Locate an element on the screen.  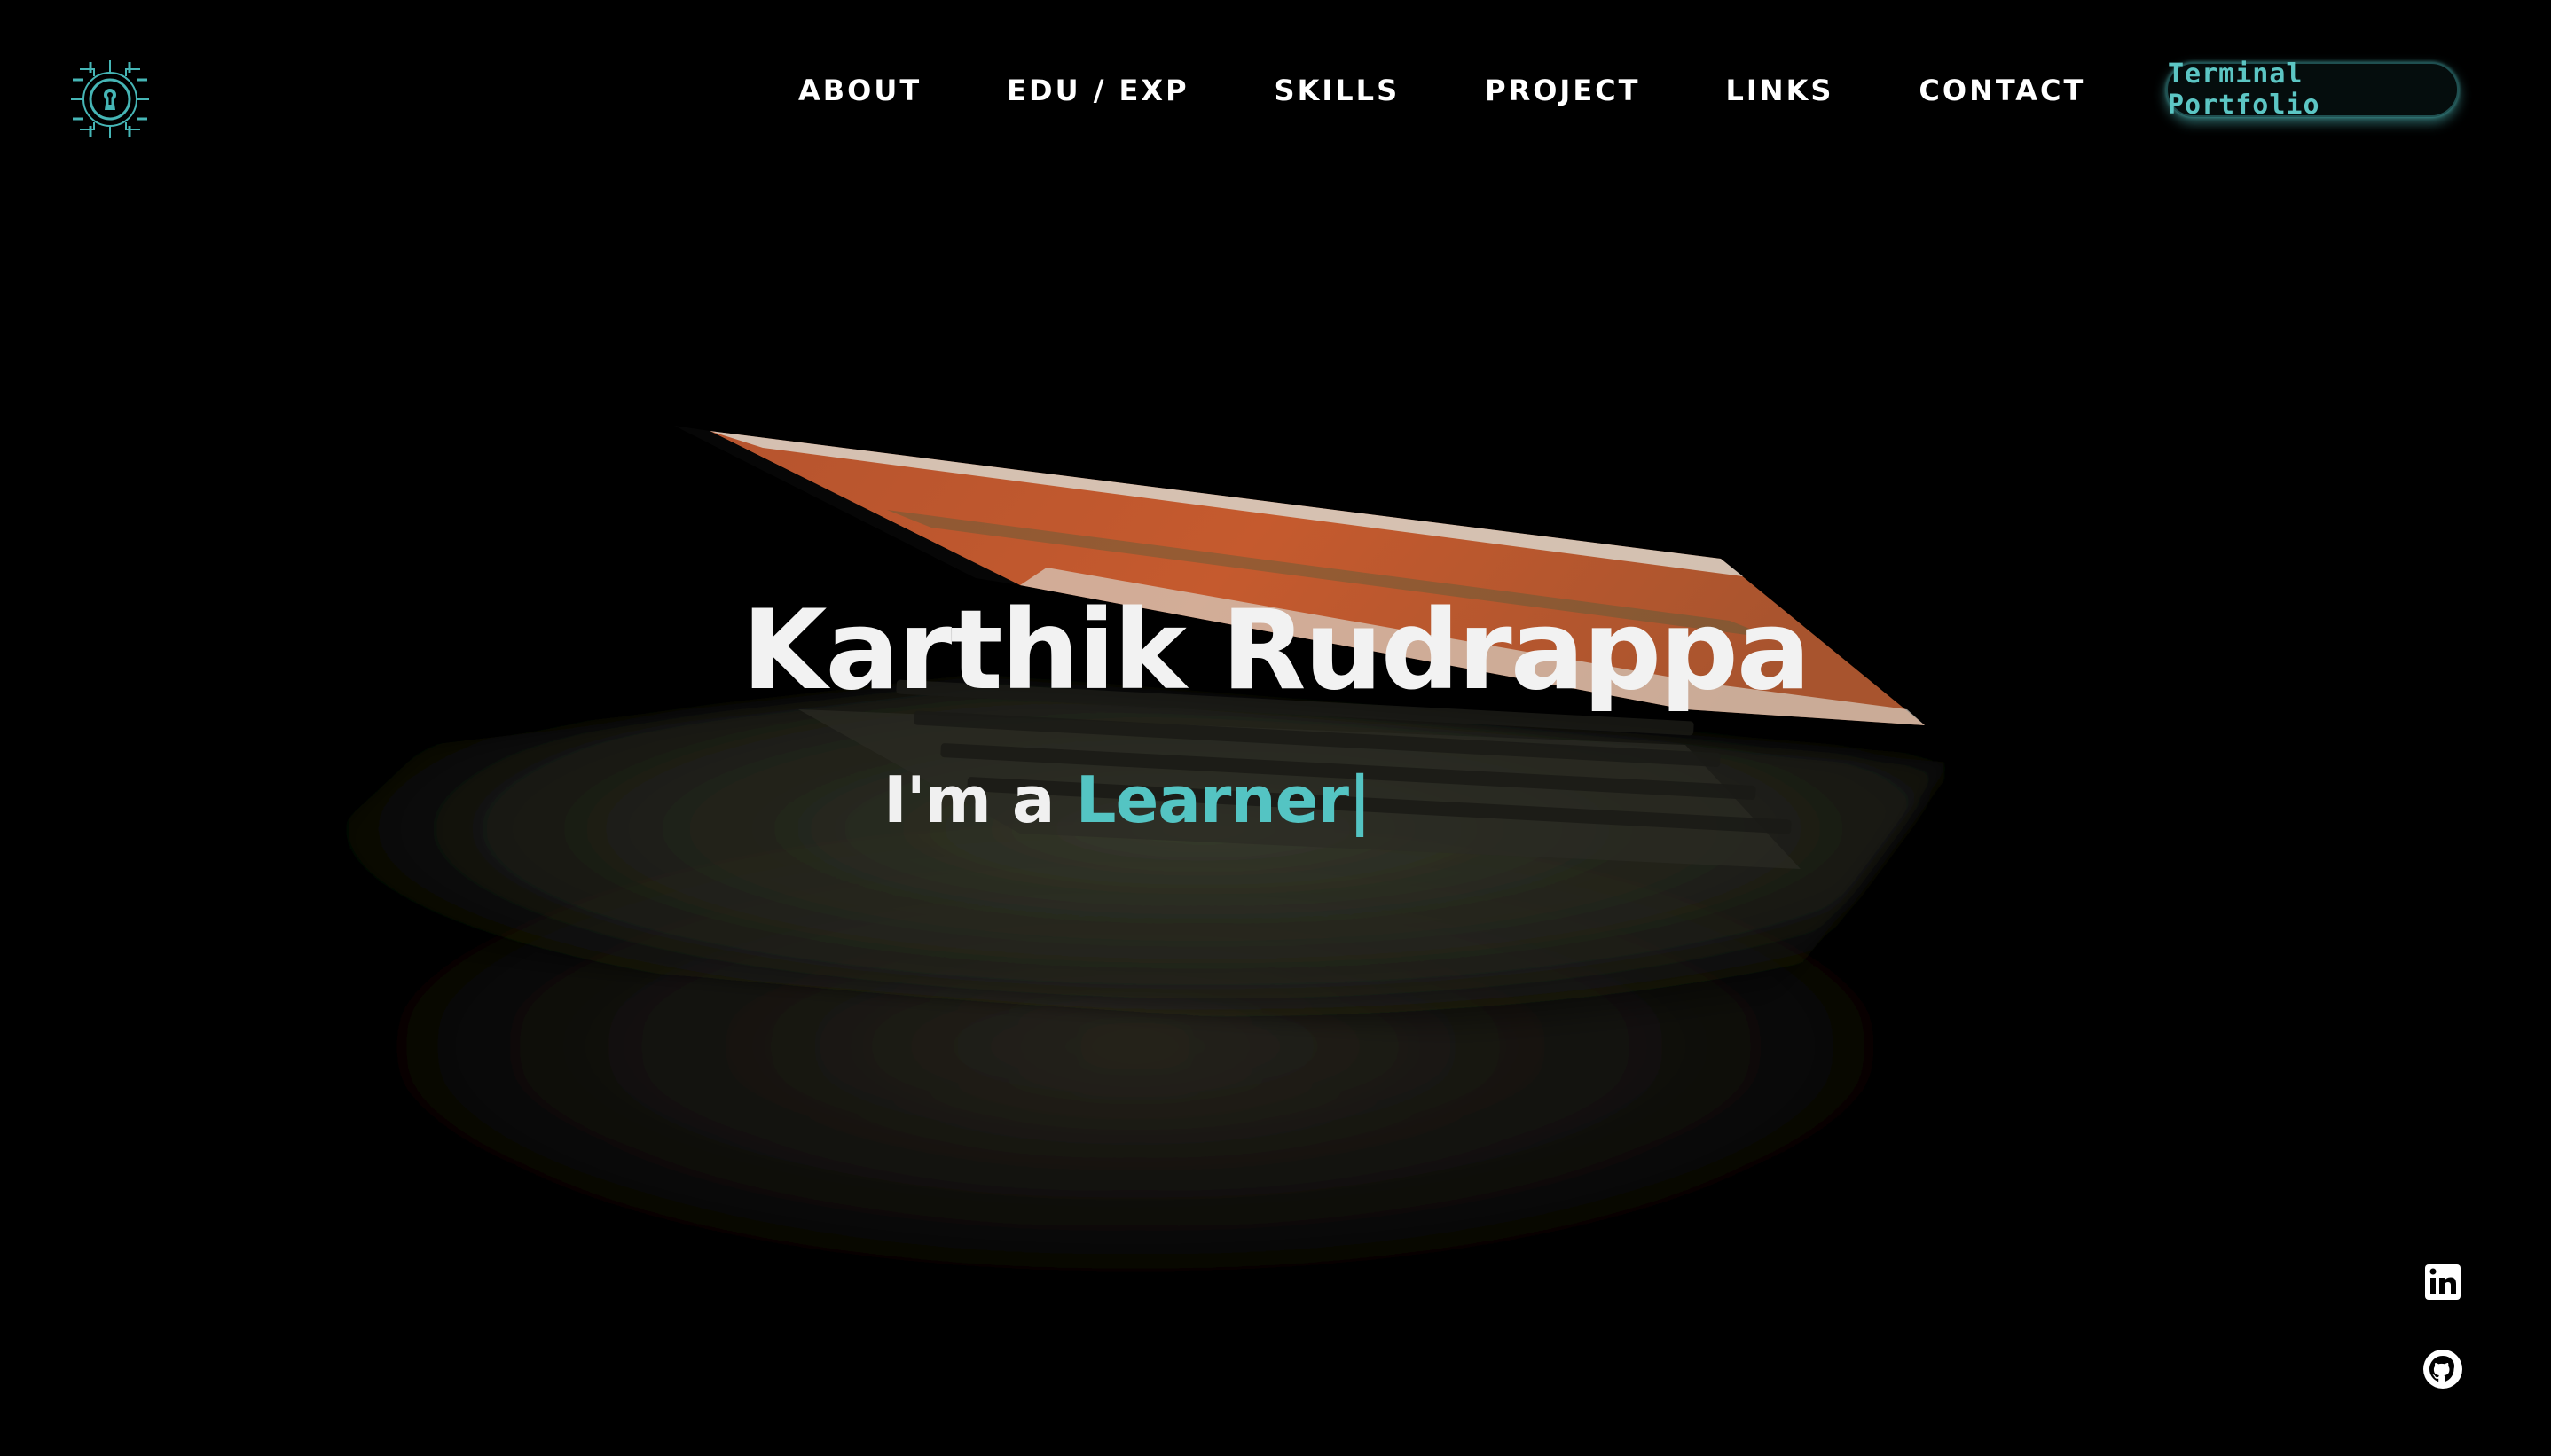
terminal-portfolio-button: Terminal Portfolio is located at coordinates (2312, 90).